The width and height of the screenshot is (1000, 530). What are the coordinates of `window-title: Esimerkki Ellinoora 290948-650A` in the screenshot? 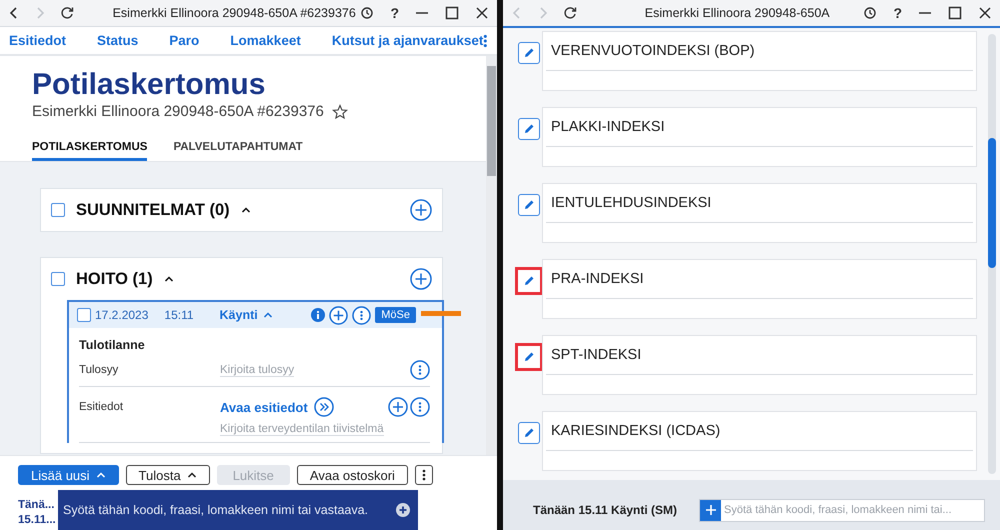 It's located at (737, 13).